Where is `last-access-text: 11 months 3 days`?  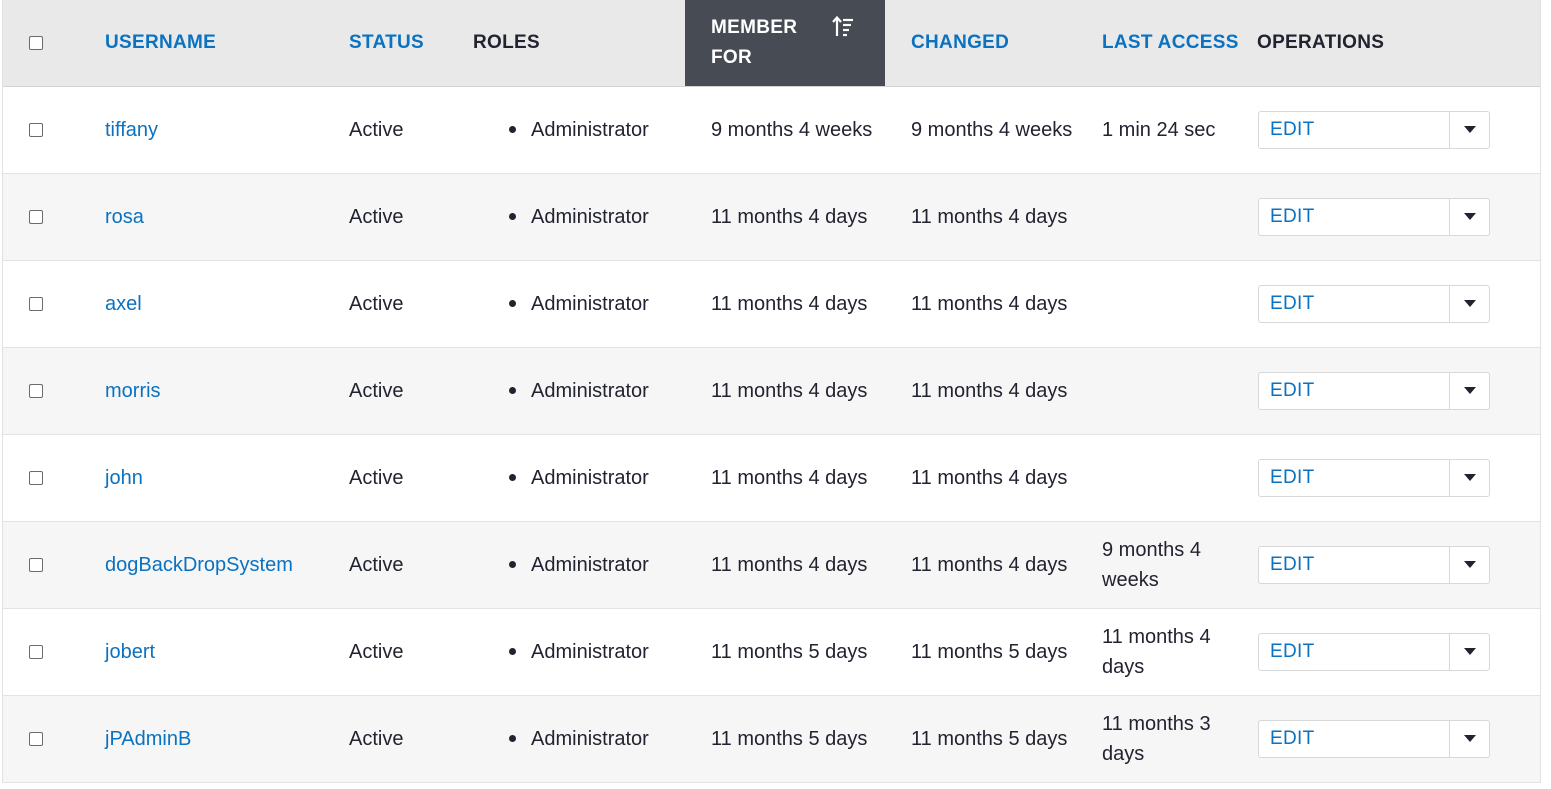
last-access-text: 11 months 3 days is located at coordinates (1156, 738).